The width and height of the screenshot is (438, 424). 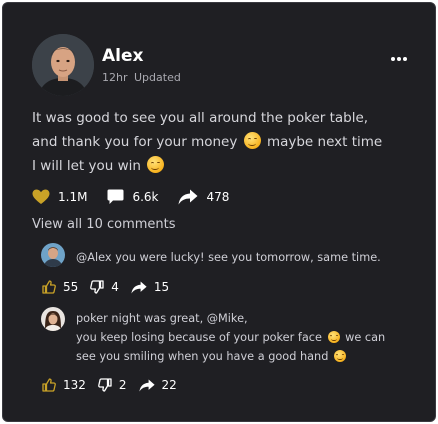 I want to click on like-button: 1.1M, so click(x=59, y=197).